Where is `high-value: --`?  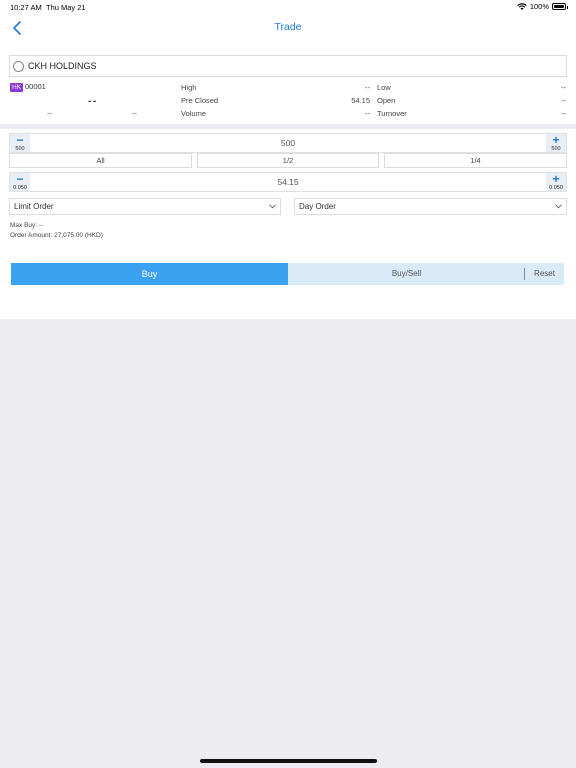
high-value: -- is located at coordinates (367, 87).